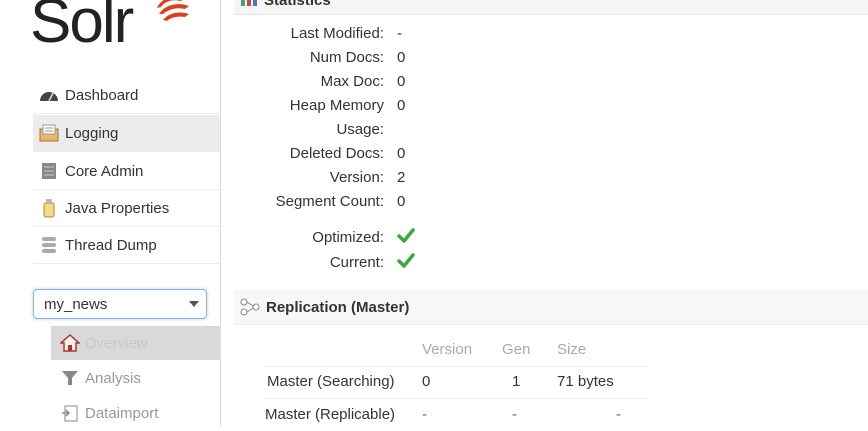  What do you see at coordinates (70, 343) in the screenshot?
I see `home-icon` at bounding box center [70, 343].